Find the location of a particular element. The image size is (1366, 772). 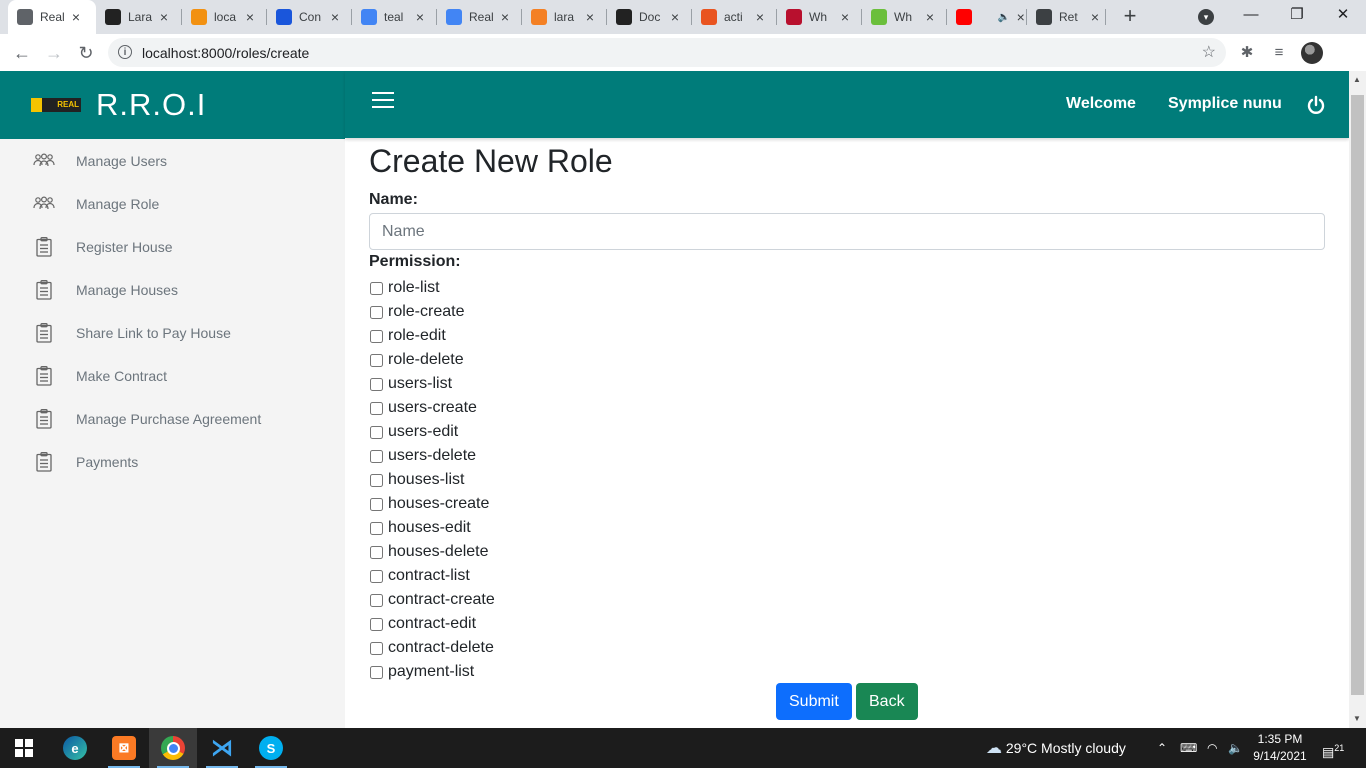

browser-tab: lara × is located at coordinates (564, 17).